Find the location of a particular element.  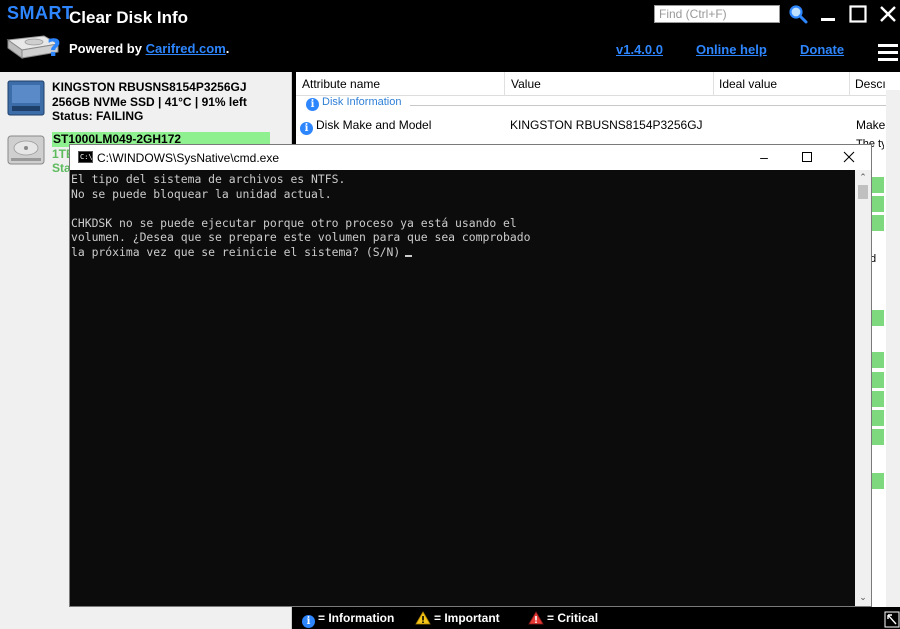

app-title: Clear Disk Info is located at coordinates (129, 17).